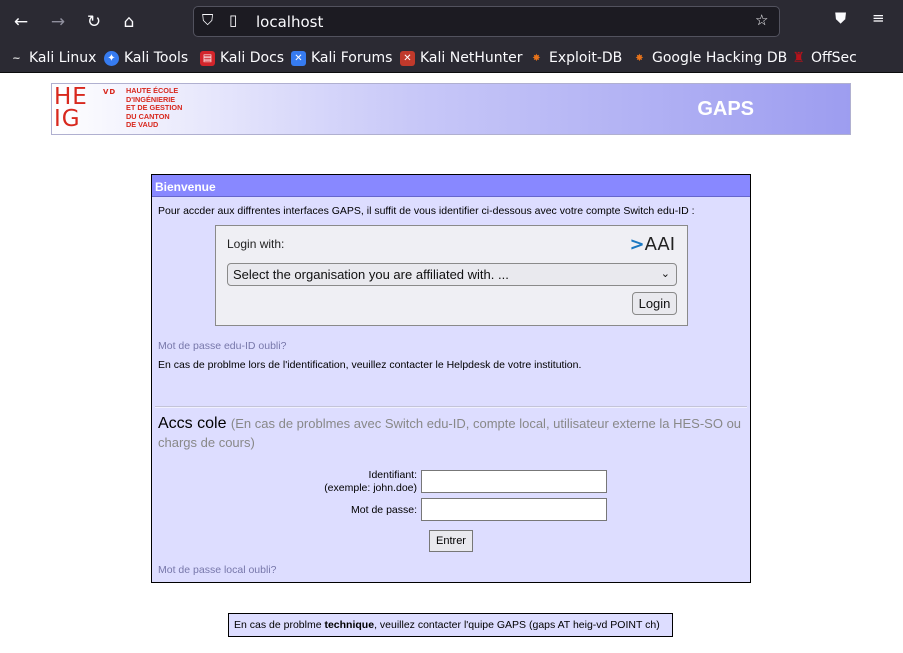 This screenshot has height=653, width=903. I want to click on identifiant-label: Identifiant: (exemple: john.doe), so click(337, 482).